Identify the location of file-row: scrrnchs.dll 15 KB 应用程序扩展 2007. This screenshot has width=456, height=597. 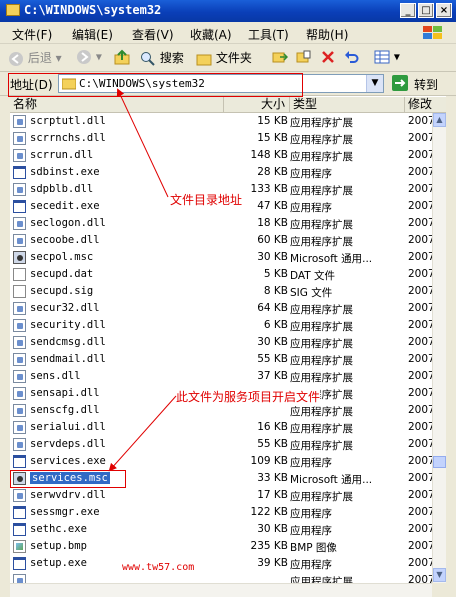
(221, 138).